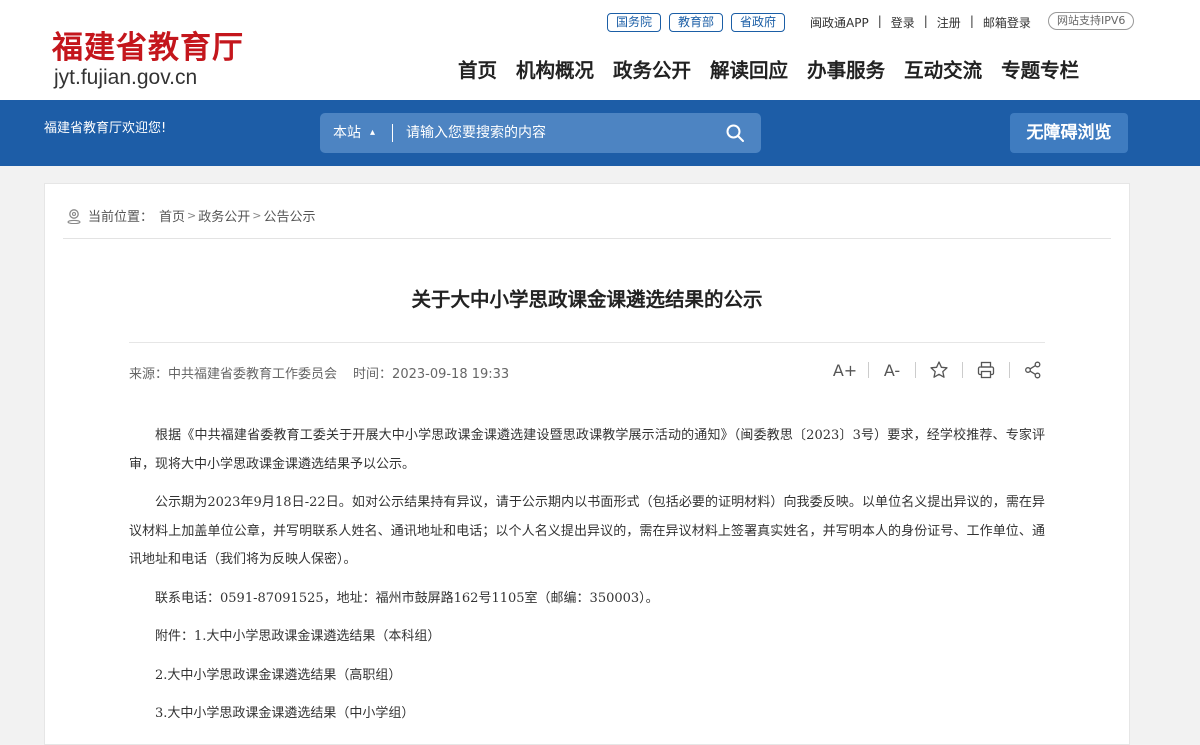  What do you see at coordinates (372, 133) in the screenshot?
I see `updown-arrow-icon: ▴` at bounding box center [372, 133].